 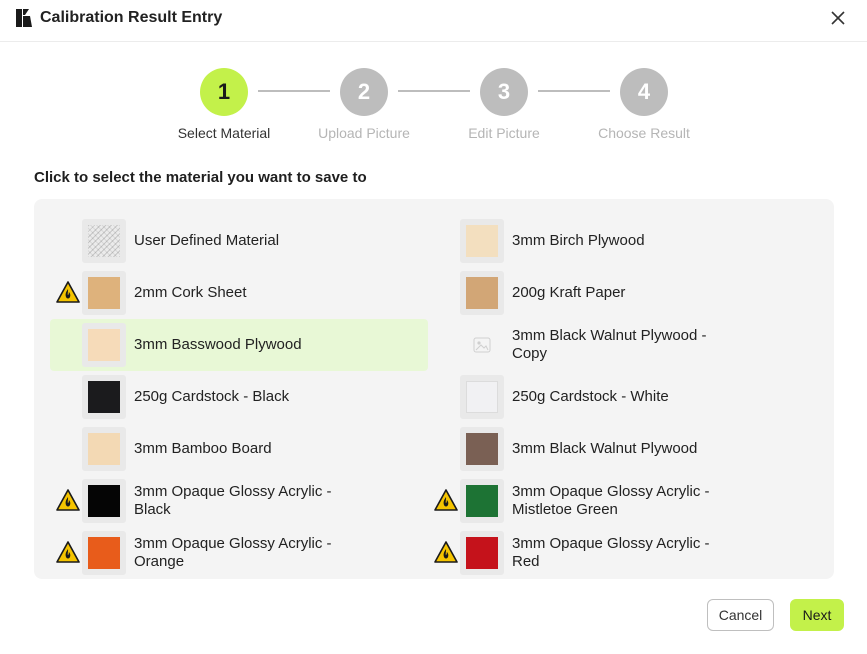 I want to click on material-item: 3mm Opaque Glossy Acrylic - Orange, so click(x=239, y=553).